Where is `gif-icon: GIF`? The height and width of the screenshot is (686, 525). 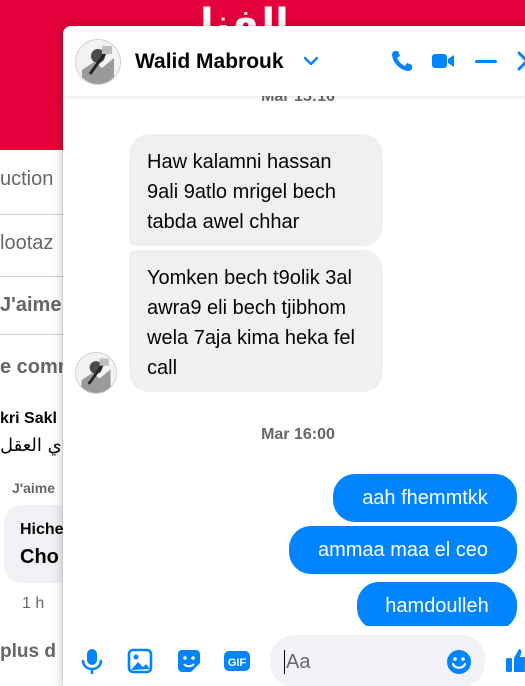
gif-icon: GIF is located at coordinates (237, 661).